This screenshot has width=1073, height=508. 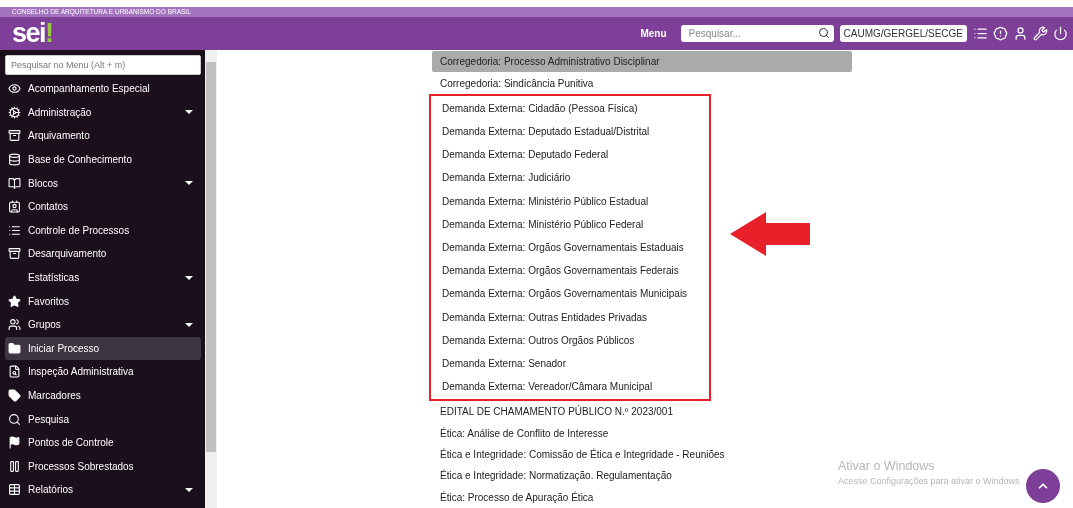 I want to click on process-type-item: Ética: Análise de Conflito de Interesse, so click(x=642, y=433).